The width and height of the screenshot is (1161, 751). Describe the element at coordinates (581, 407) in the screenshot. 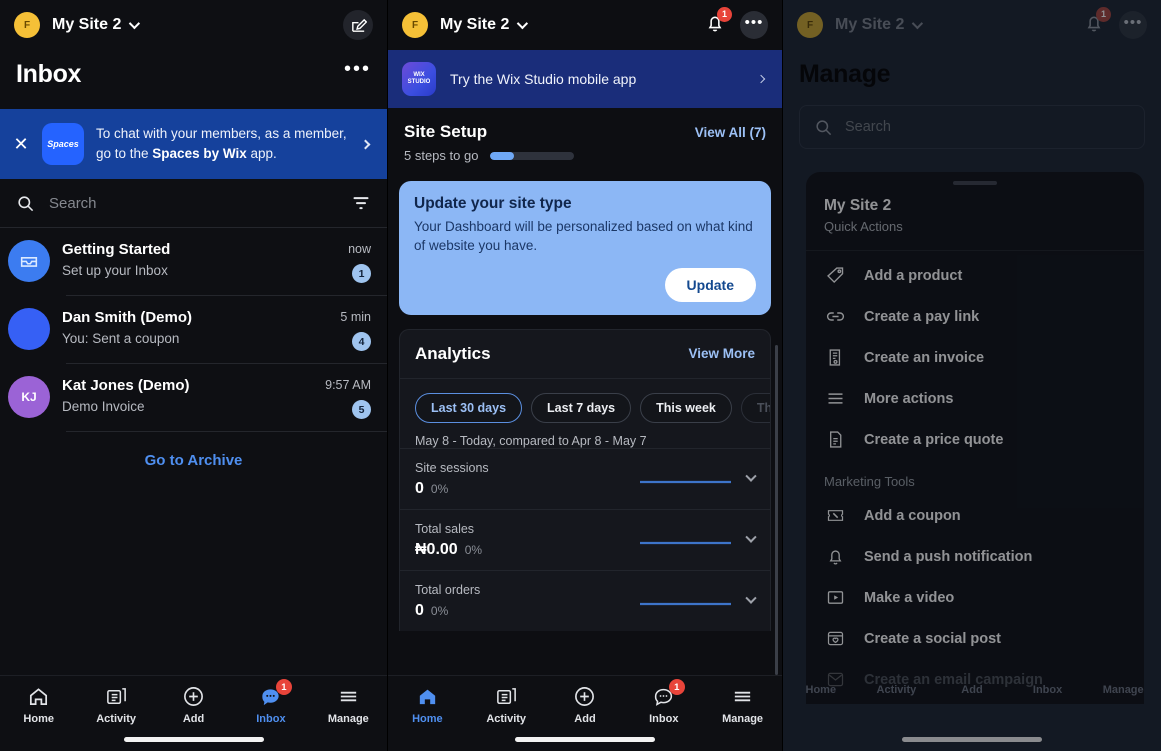

I see `chip-last-7-days: Last 7 days` at that location.